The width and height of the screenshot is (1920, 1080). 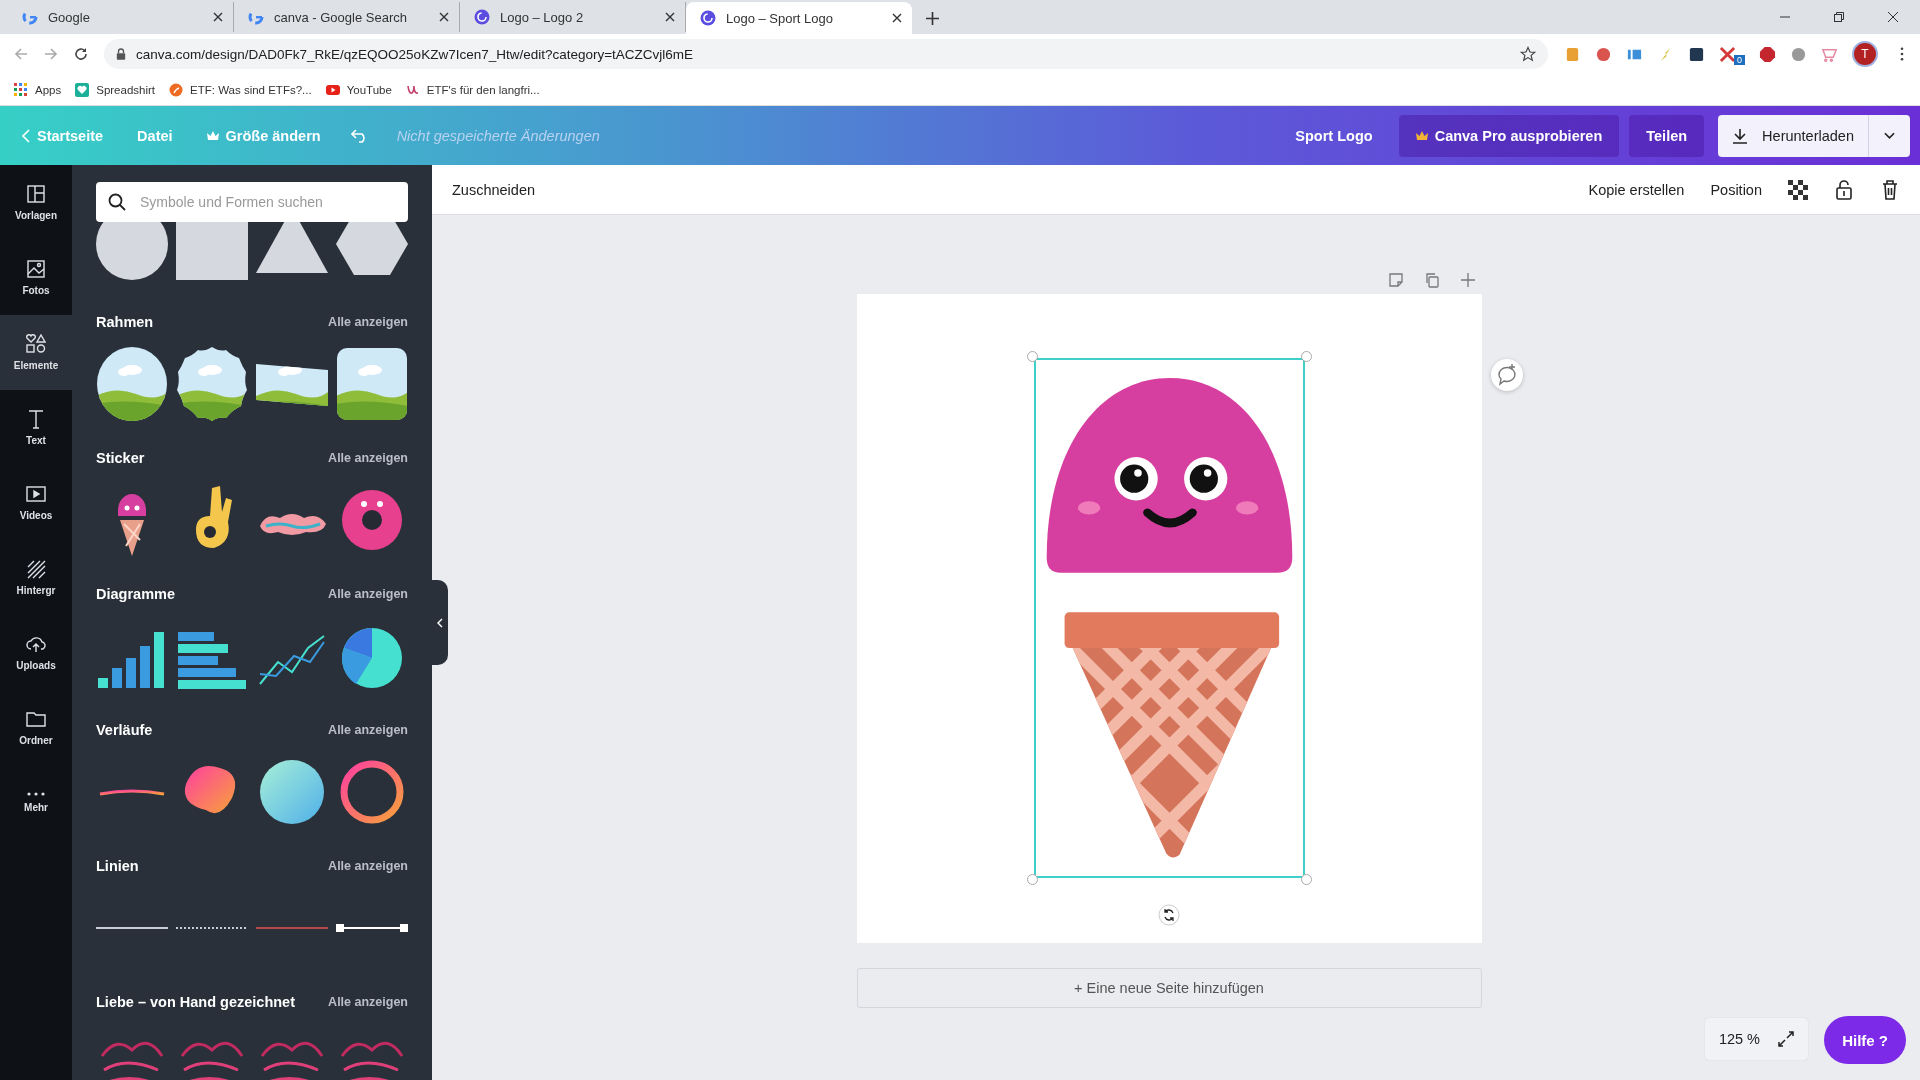 What do you see at coordinates (1509, 135) in the screenshot?
I see `try-pro-button: Canva Pro ausprobieren` at bounding box center [1509, 135].